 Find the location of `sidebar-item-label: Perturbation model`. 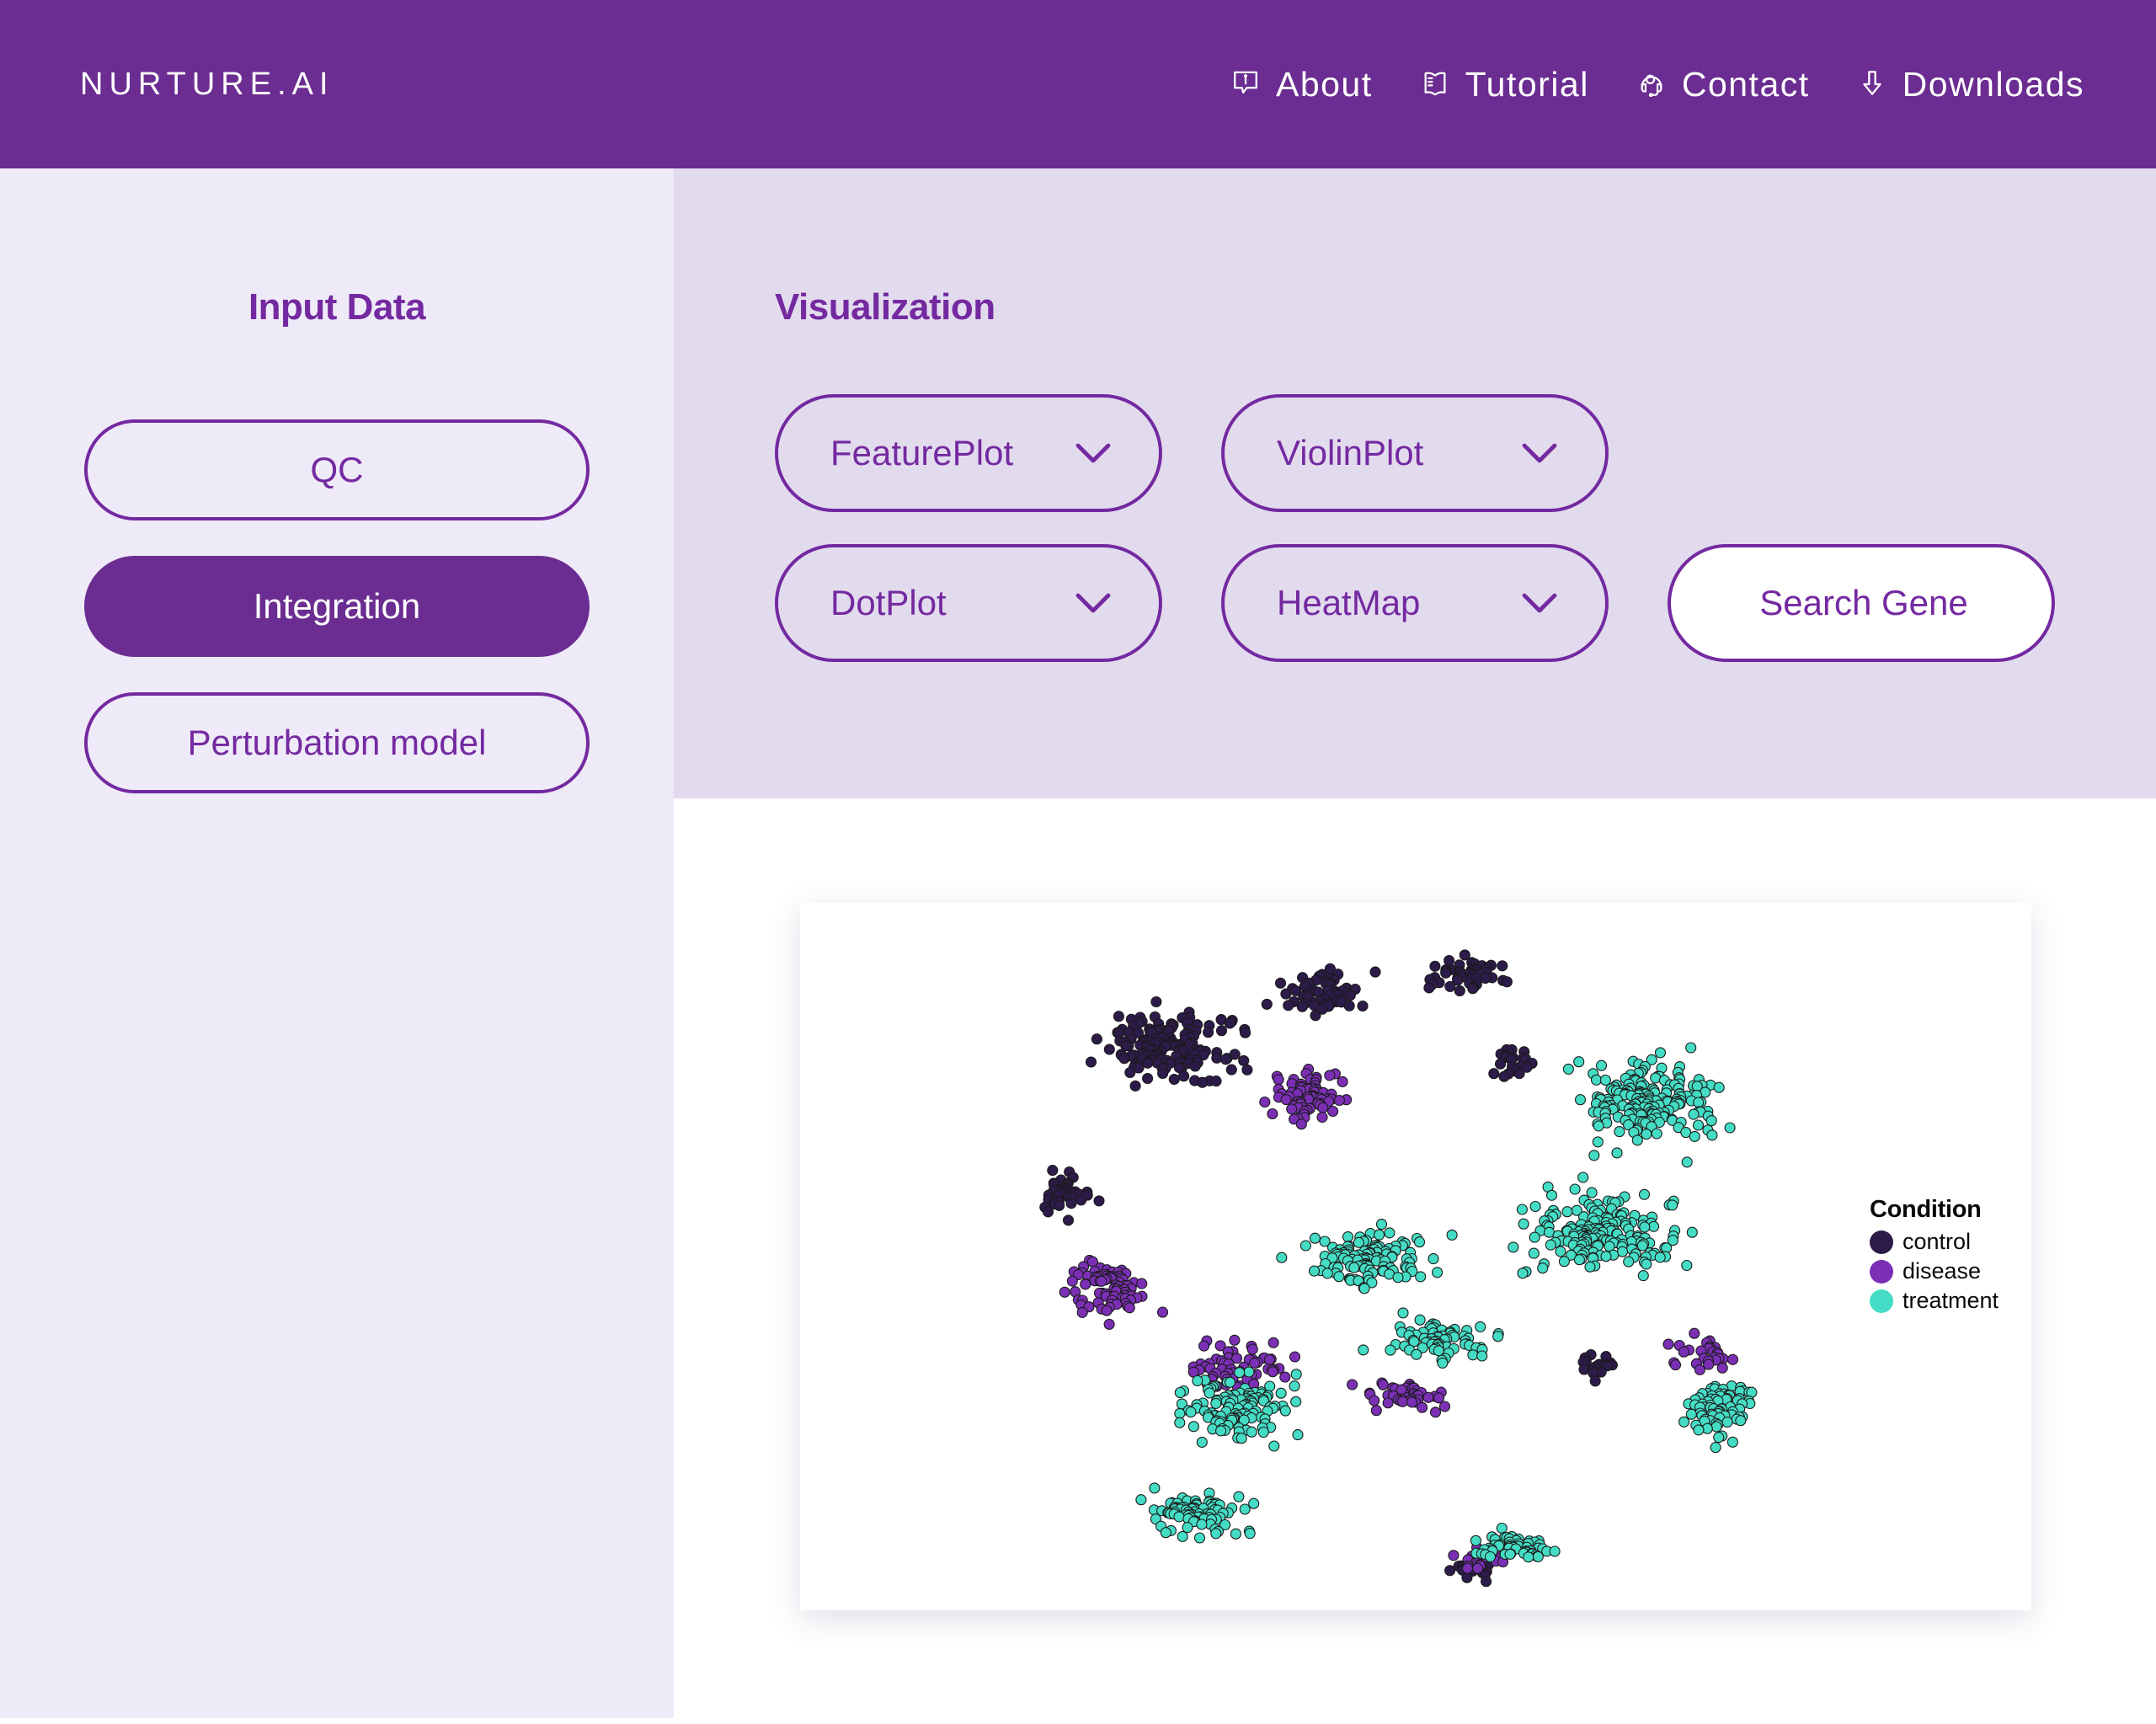

sidebar-item-label: Perturbation model is located at coordinates (337, 742).